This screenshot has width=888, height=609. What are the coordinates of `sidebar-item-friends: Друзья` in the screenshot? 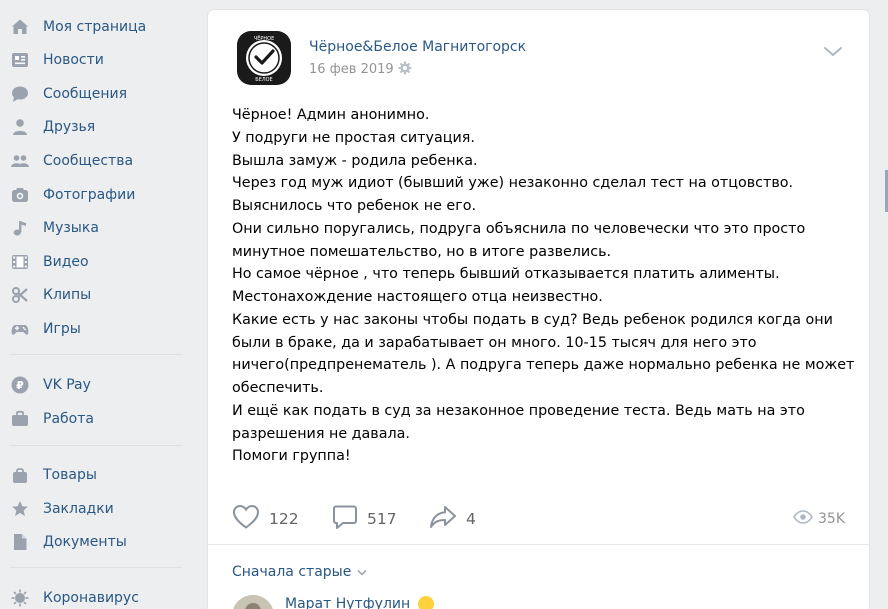 It's located at (92, 127).